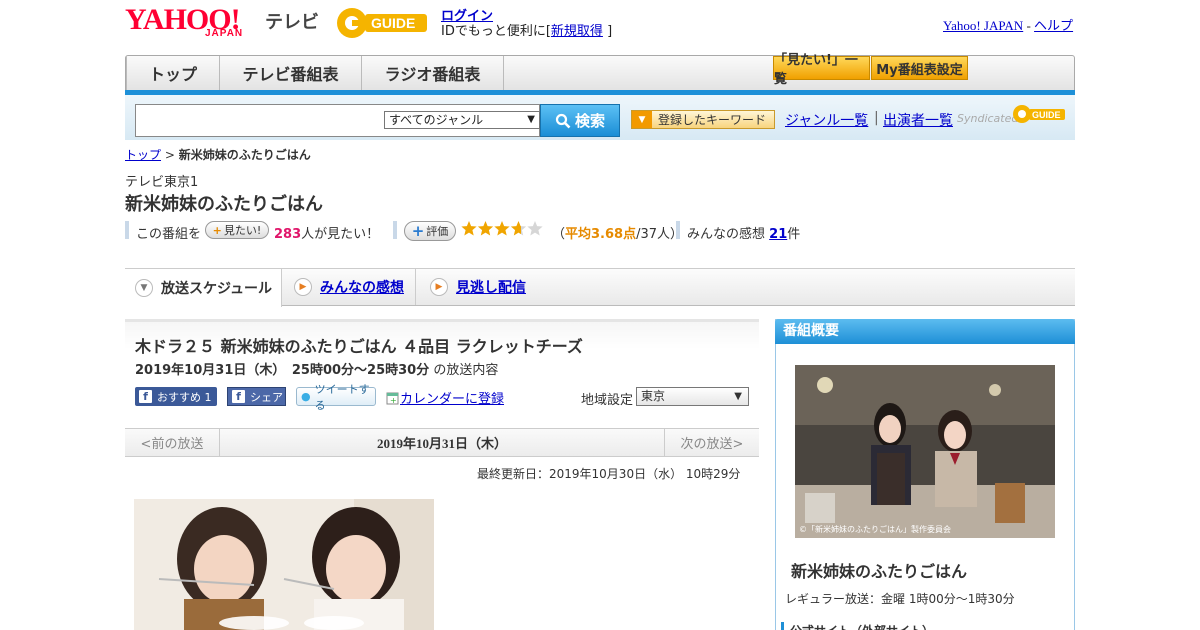 The height and width of the screenshot is (630, 1200). I want to click on stat-prefix: この番組を, so click(169, 234).